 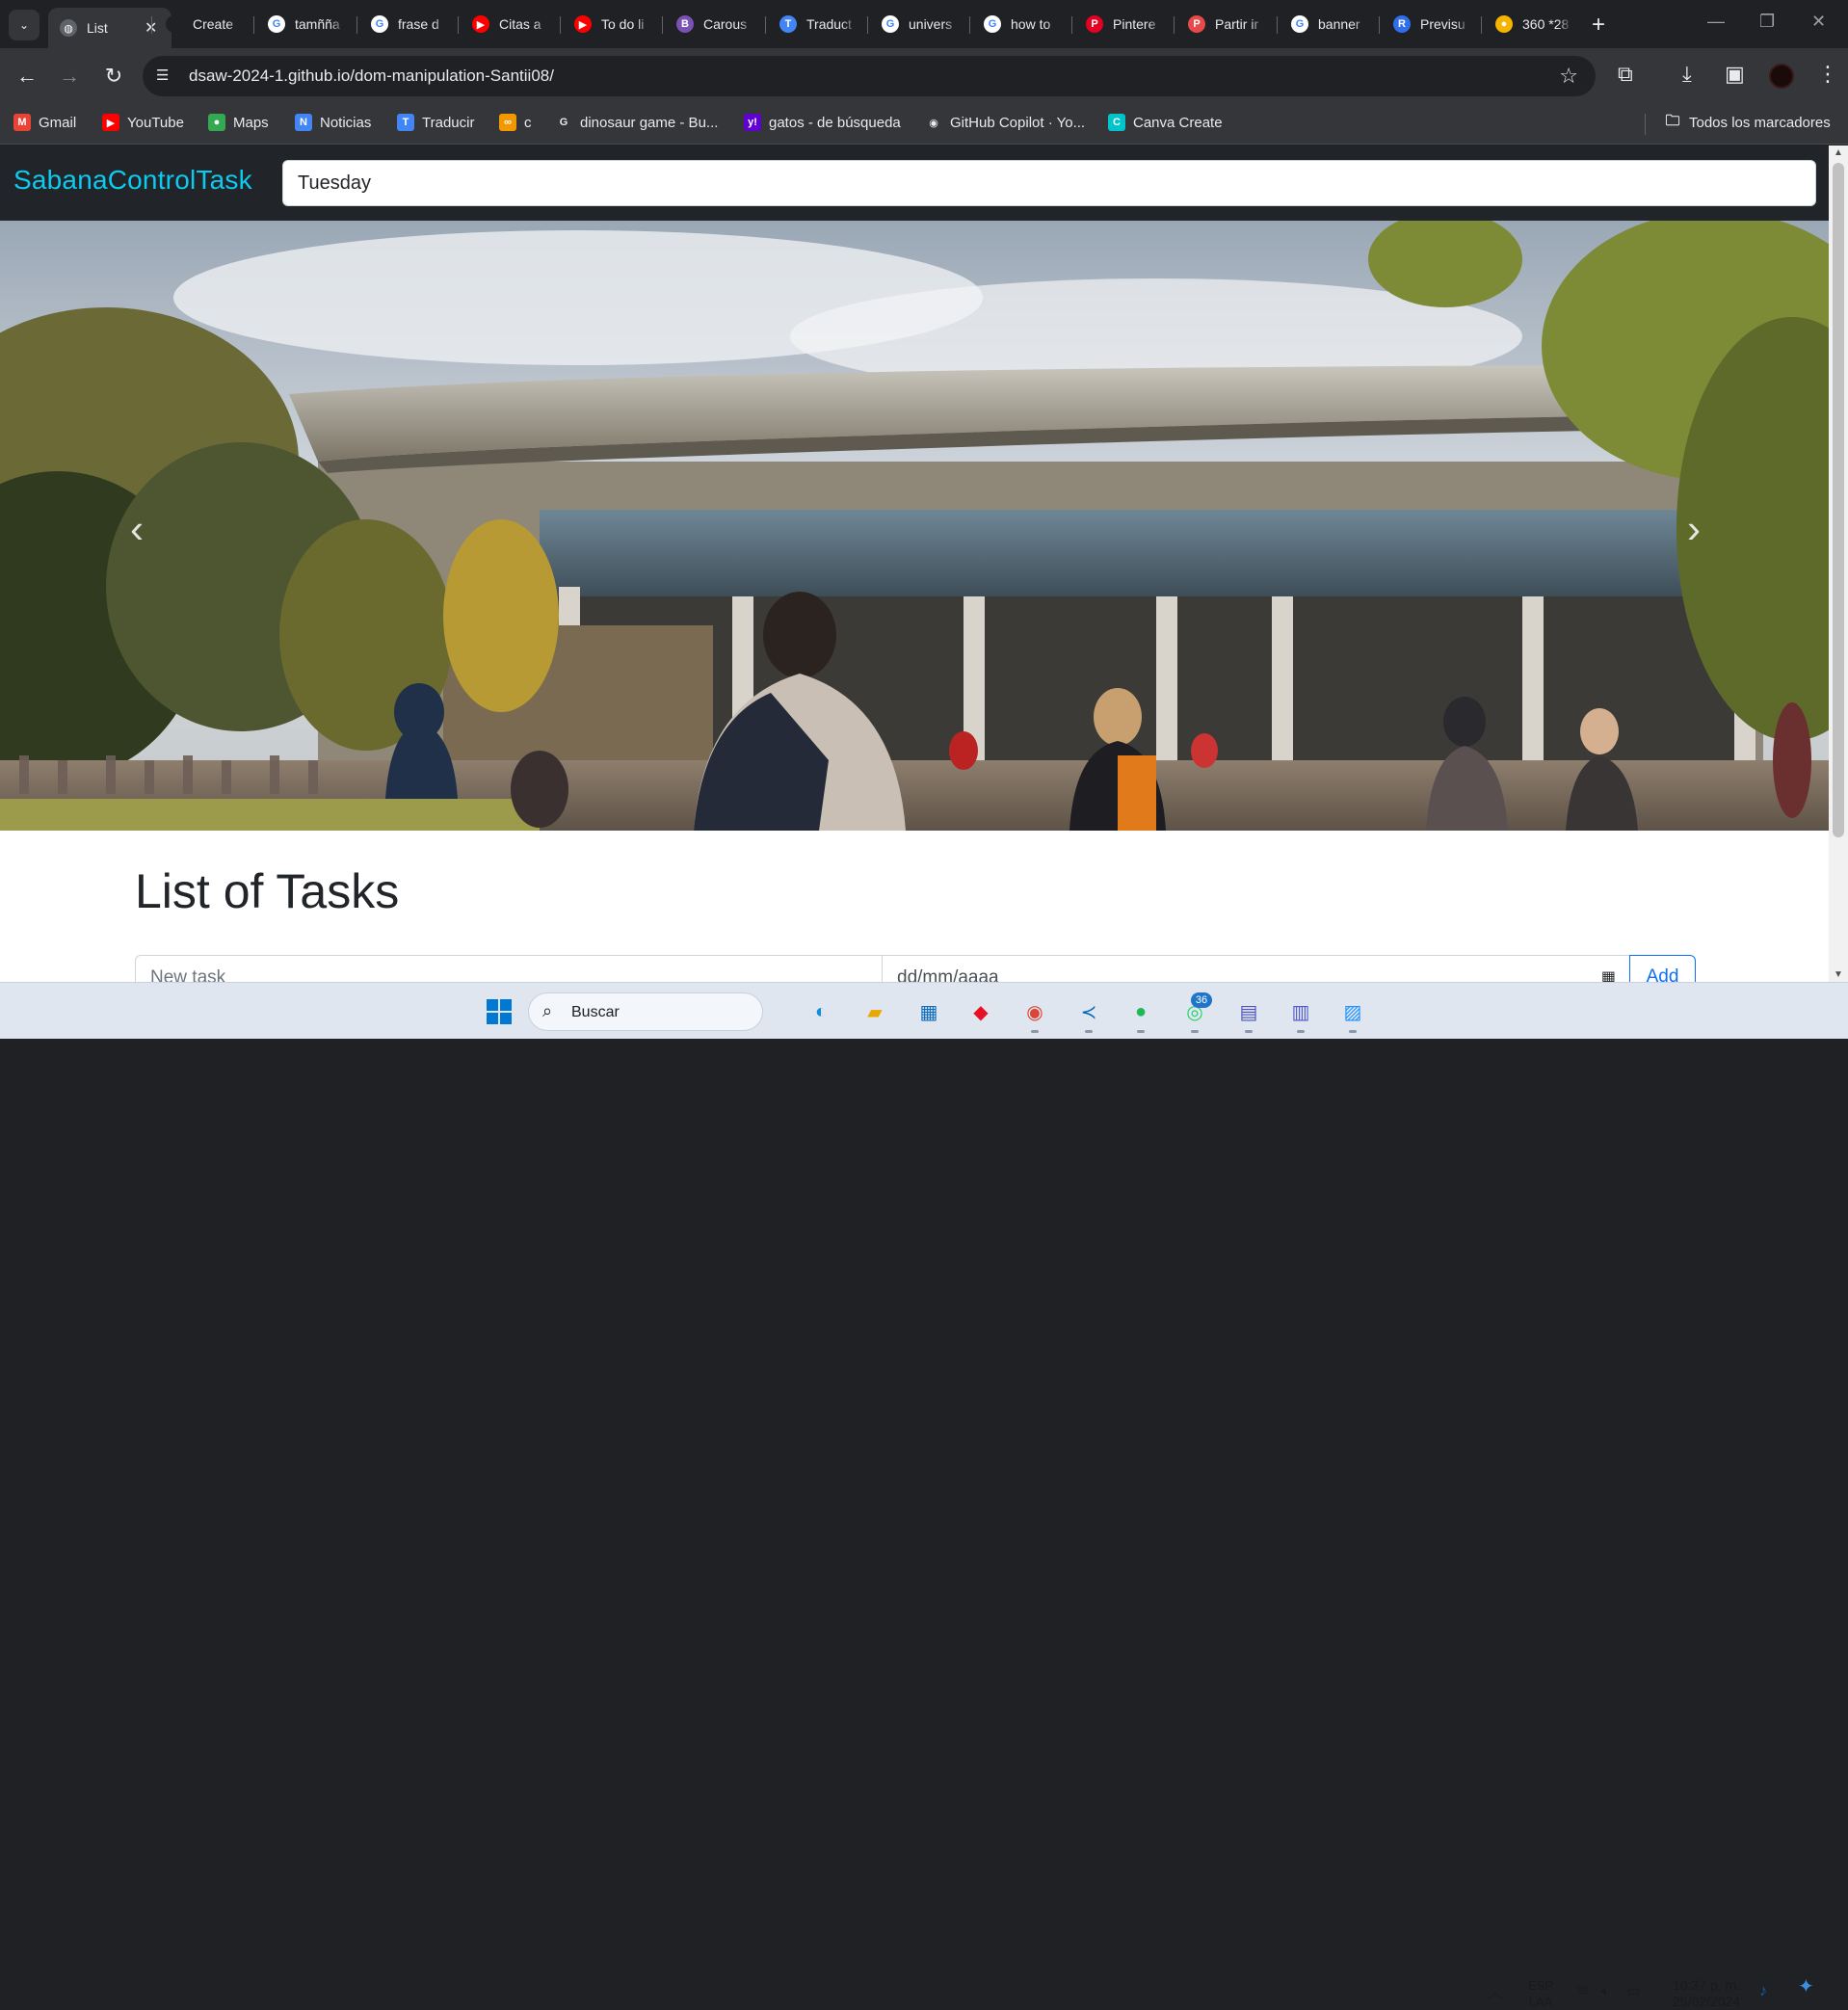 I want to click on download-icon: ⤓, so click(x=1687, y=75).